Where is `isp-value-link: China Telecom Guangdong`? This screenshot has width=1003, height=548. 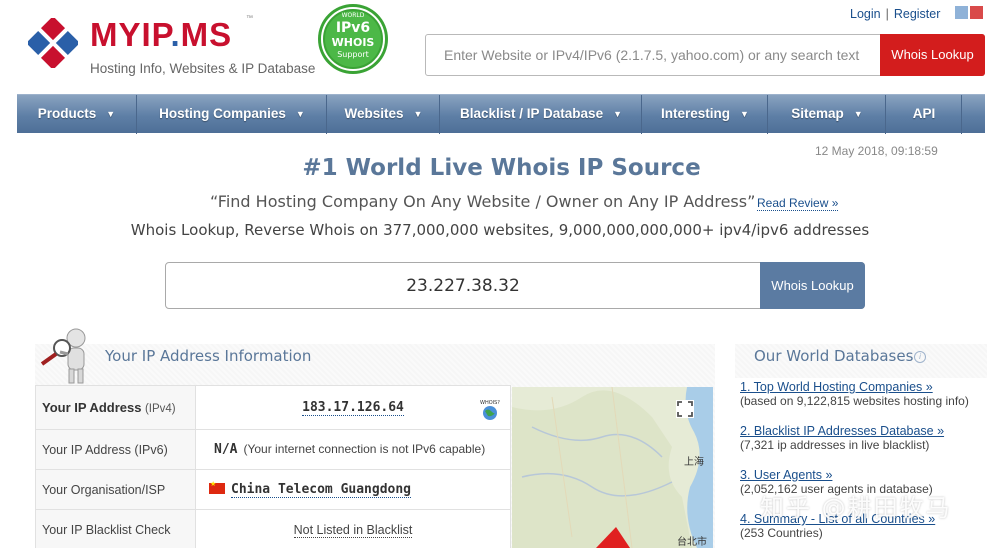 isp-value-link: China Telecom Guangdong is located at coordinates (321, 490).